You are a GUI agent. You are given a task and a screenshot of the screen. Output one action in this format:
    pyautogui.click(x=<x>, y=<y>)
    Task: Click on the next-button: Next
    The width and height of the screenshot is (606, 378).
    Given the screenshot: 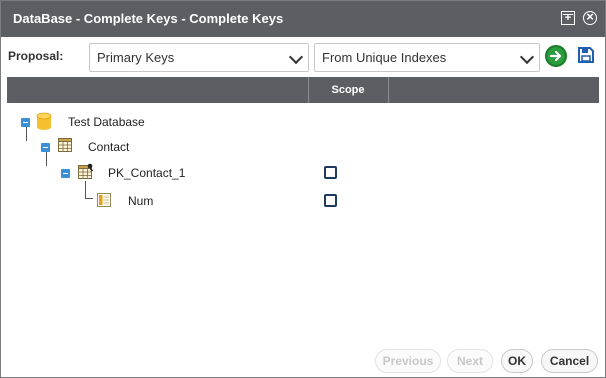 What is the action you would take?
    pyautogui.click(x=470, y=361)
    